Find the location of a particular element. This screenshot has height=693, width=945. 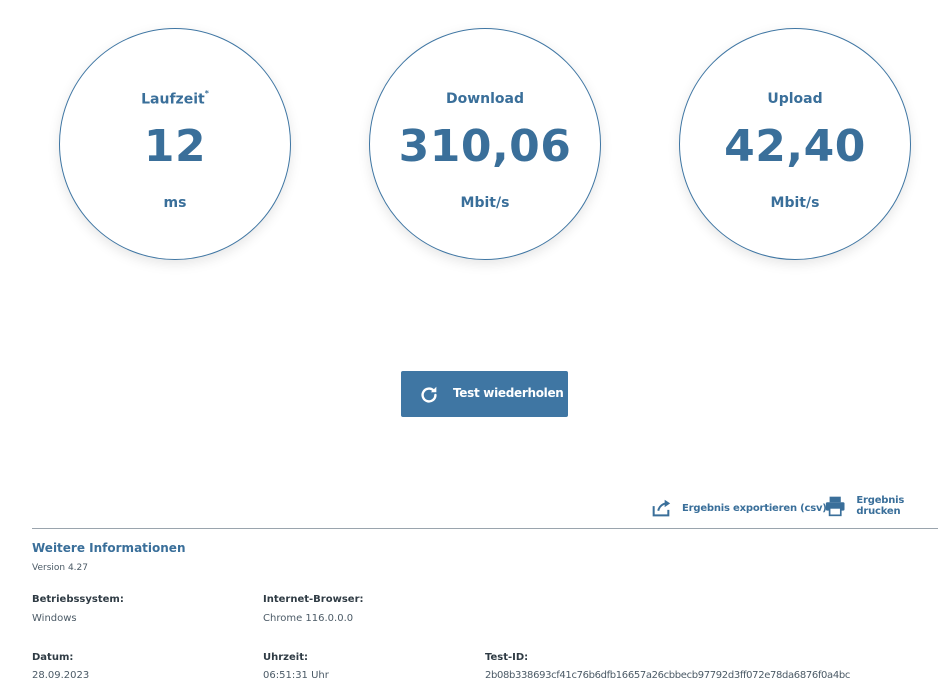

time-label: Uhrzeit: is located at coordinates (285, 657).